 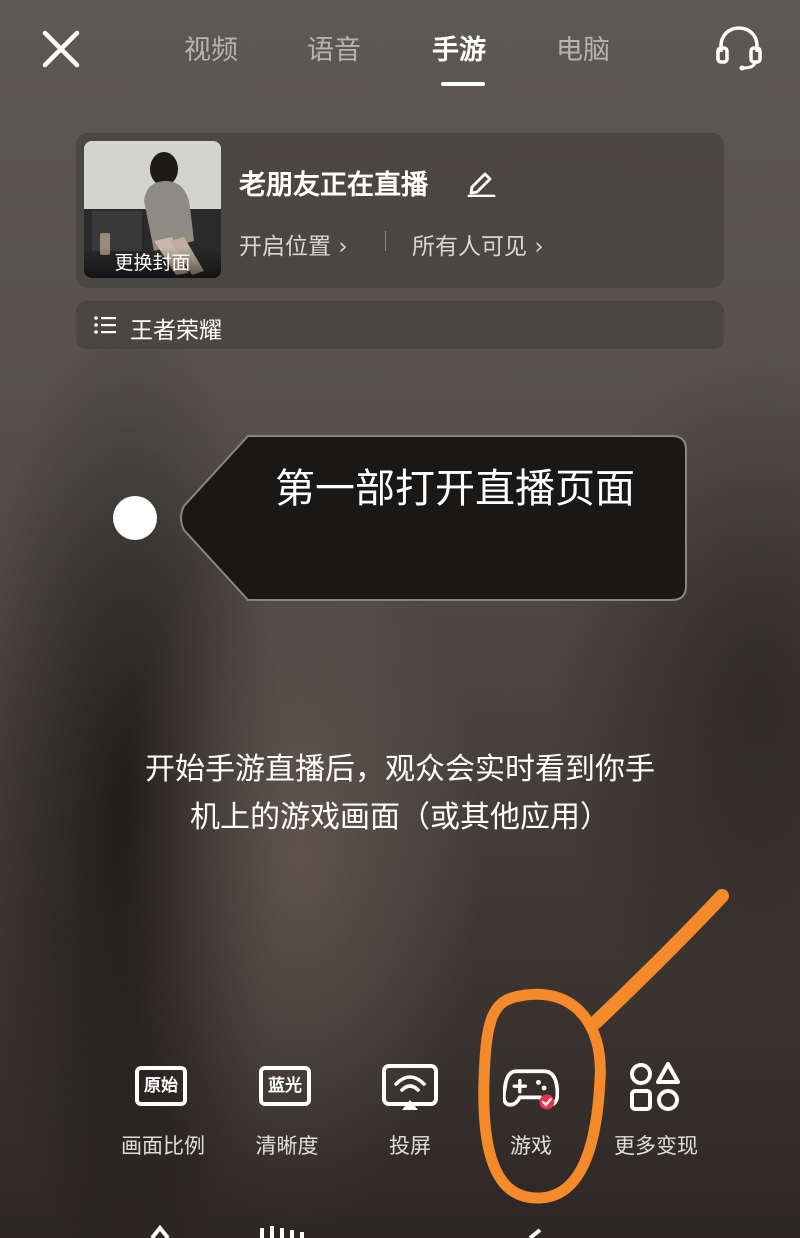 I want to click on support-button, so click(x=739, y=48).